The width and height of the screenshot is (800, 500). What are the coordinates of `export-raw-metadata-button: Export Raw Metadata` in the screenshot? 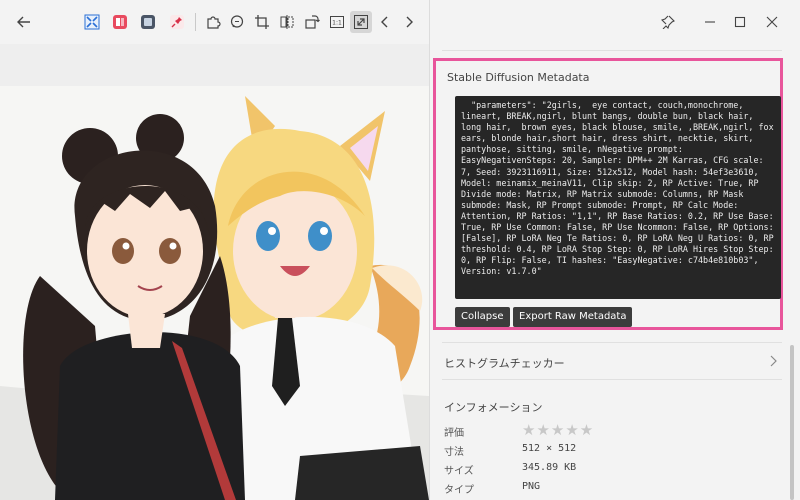 It's located at (573, 317).